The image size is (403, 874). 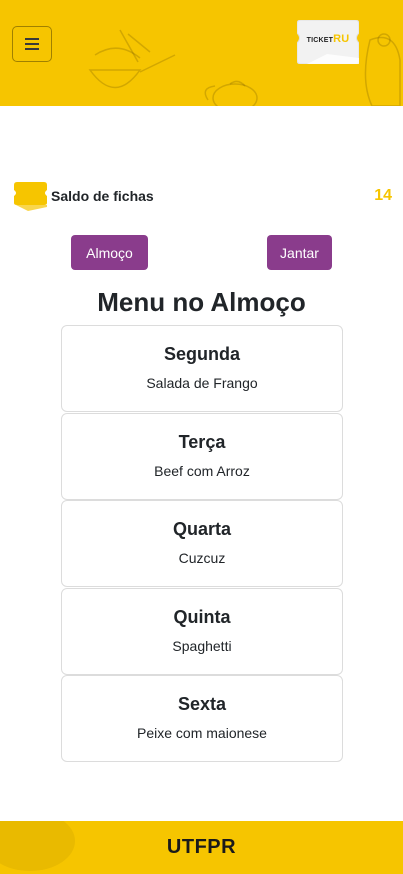 I want to click on menu-card-sexta: Sexta Peixe com maionese, so click(x=202, y=719).